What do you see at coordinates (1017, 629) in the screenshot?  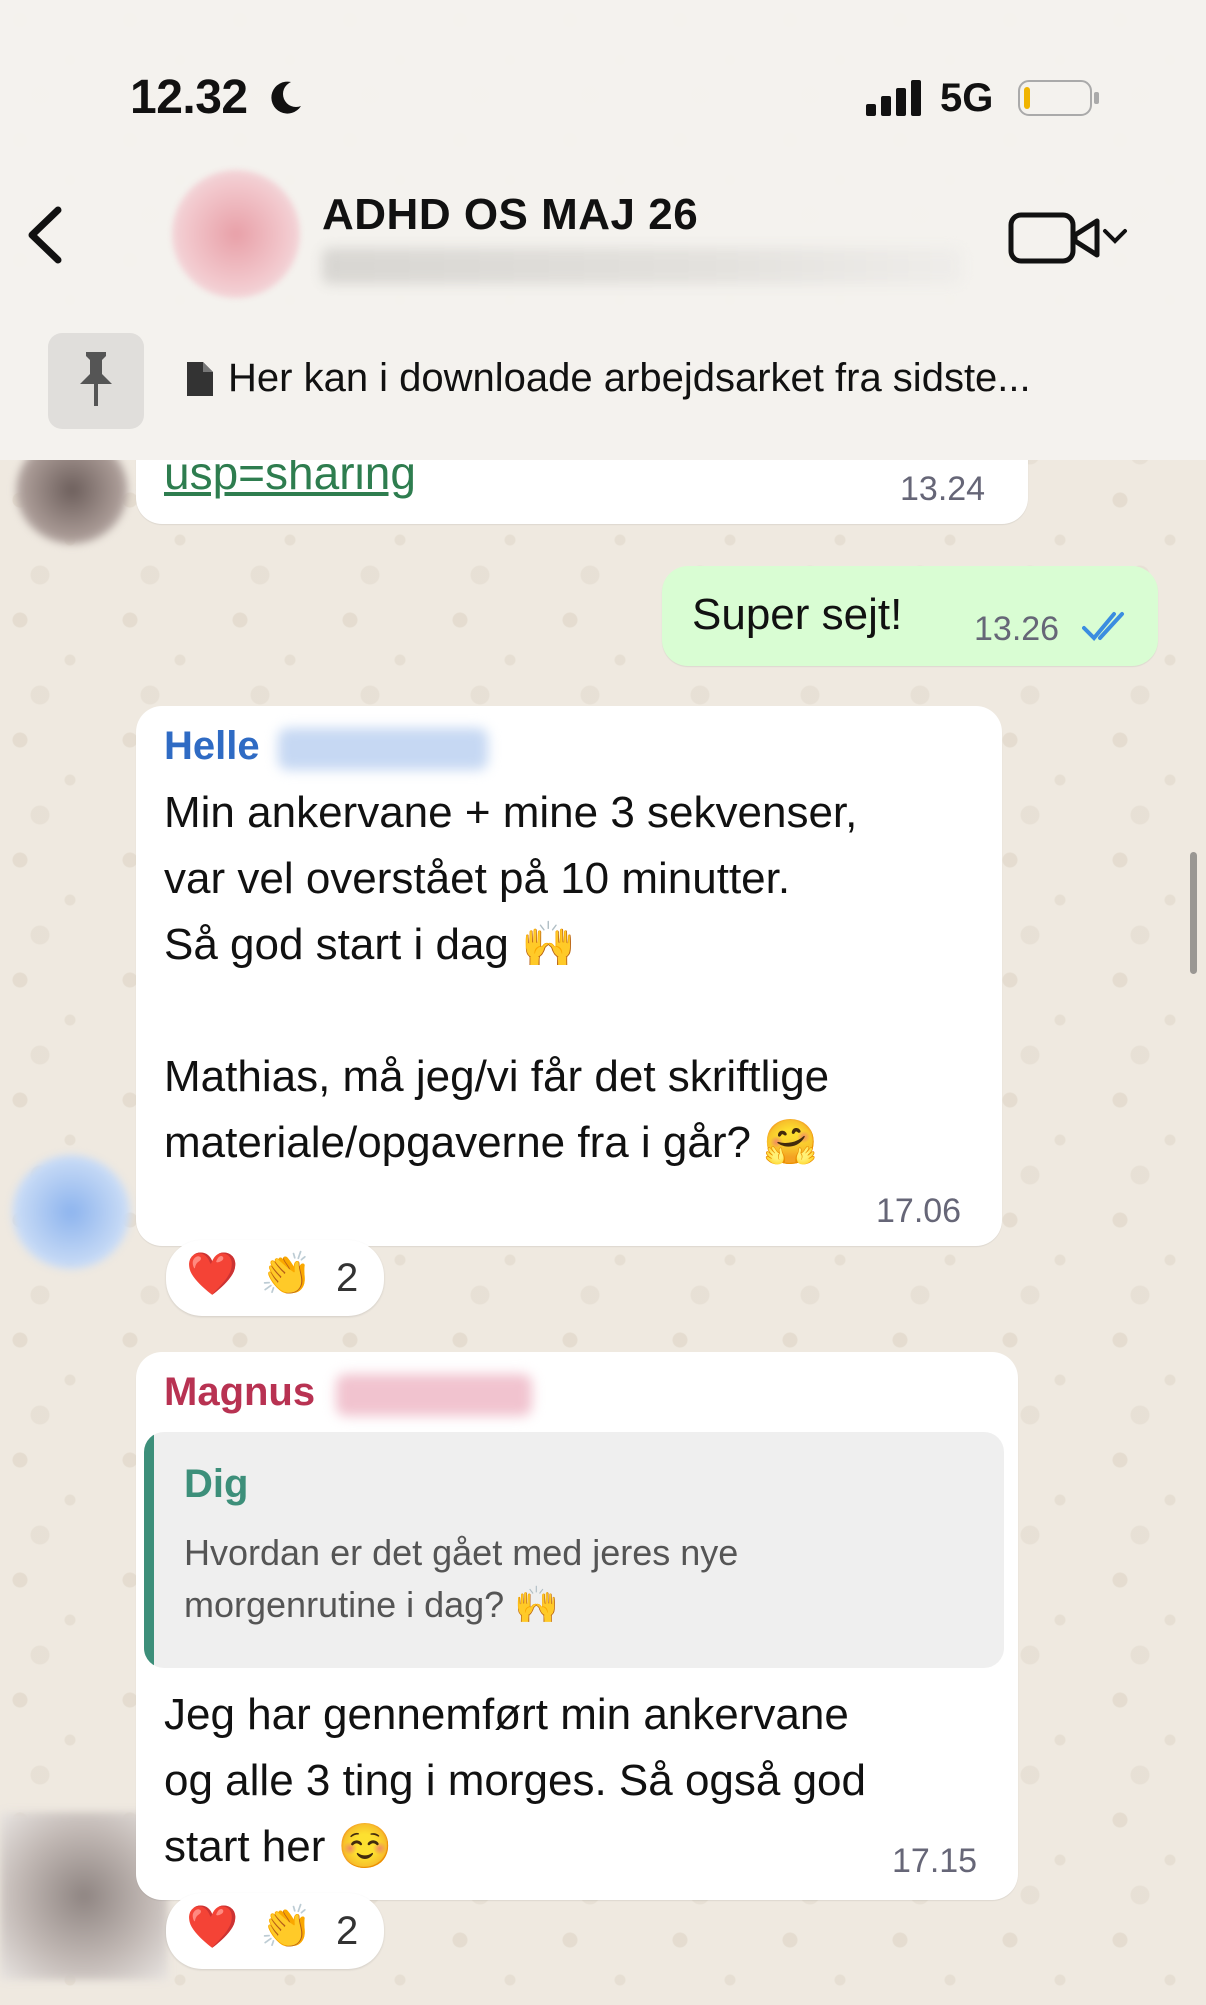 I see `message-time: 13.26` at bounding box center [1017, 629].